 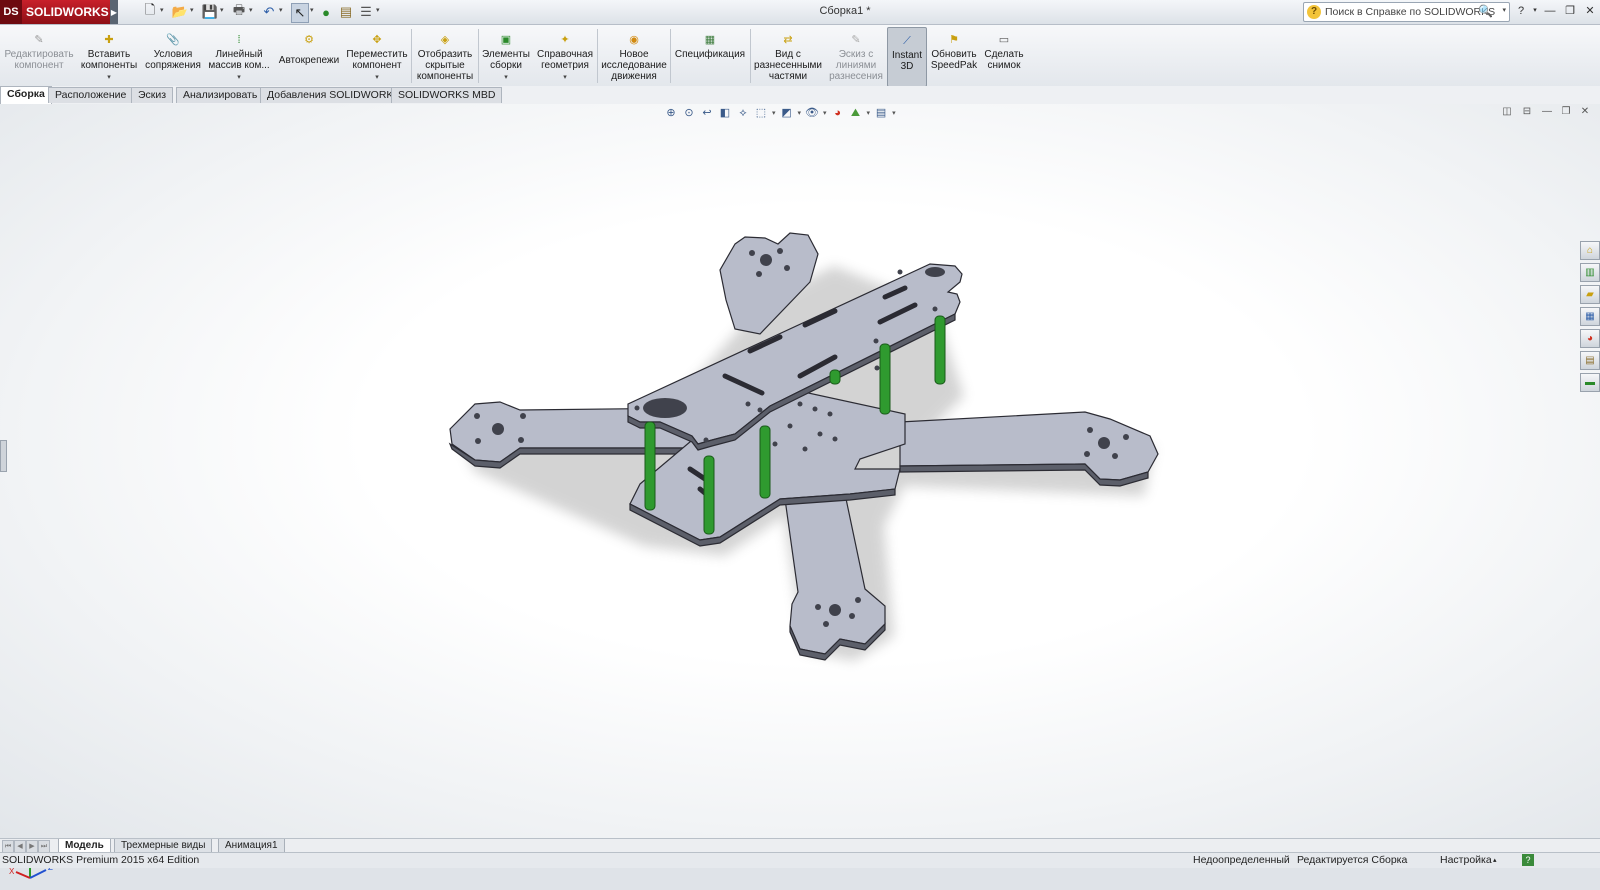 What do you see at coordinates (334, 95) in the screenshot?
I see `tab-addins: Добавления SOLIDWORKS` at bounding box center [334, 95].